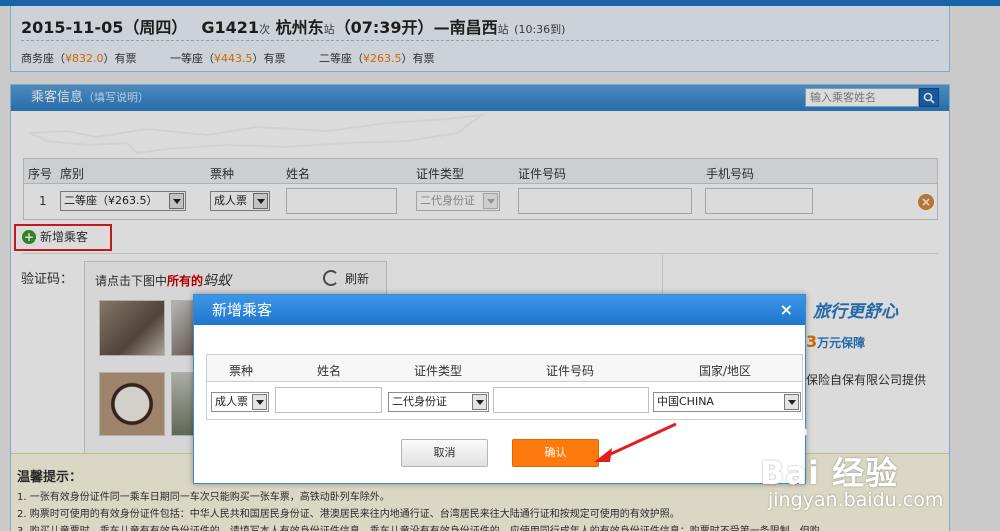 The image size is (1000, 531). What do you see at coordinates (438, 402) in the screenshot?
I see `id-type-select: 二代身份证` at bounding box center [438, 402].